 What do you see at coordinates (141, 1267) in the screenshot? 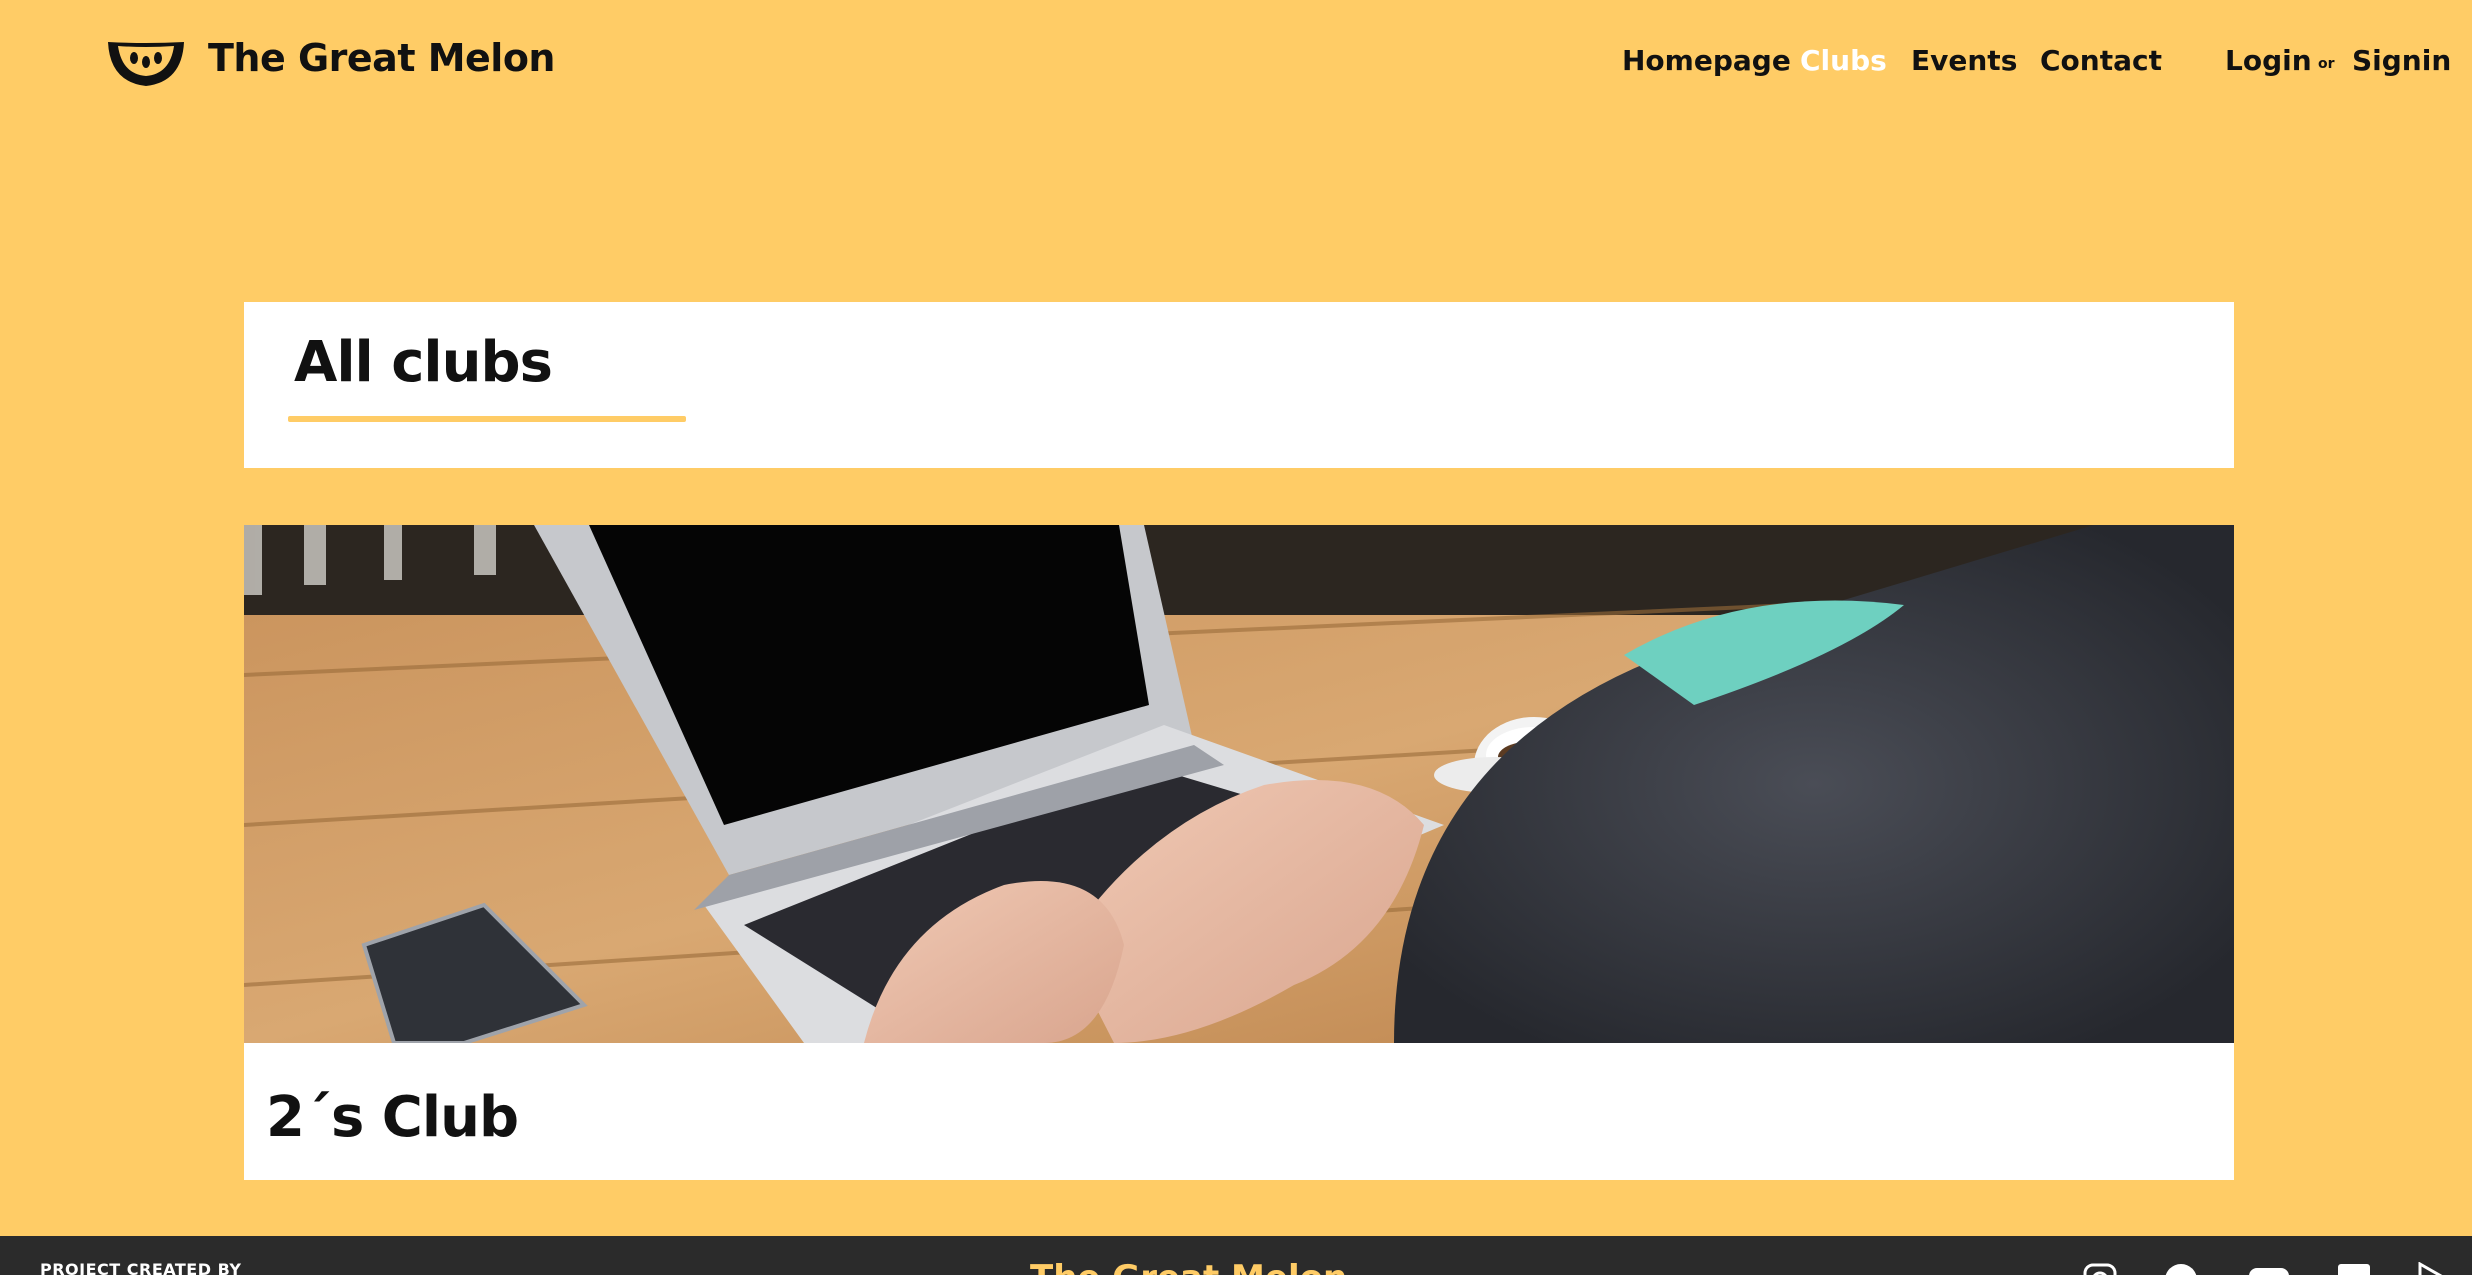
I see `footer-credit: PROJECT CREATED BY` at bounding box center [141, 1267].